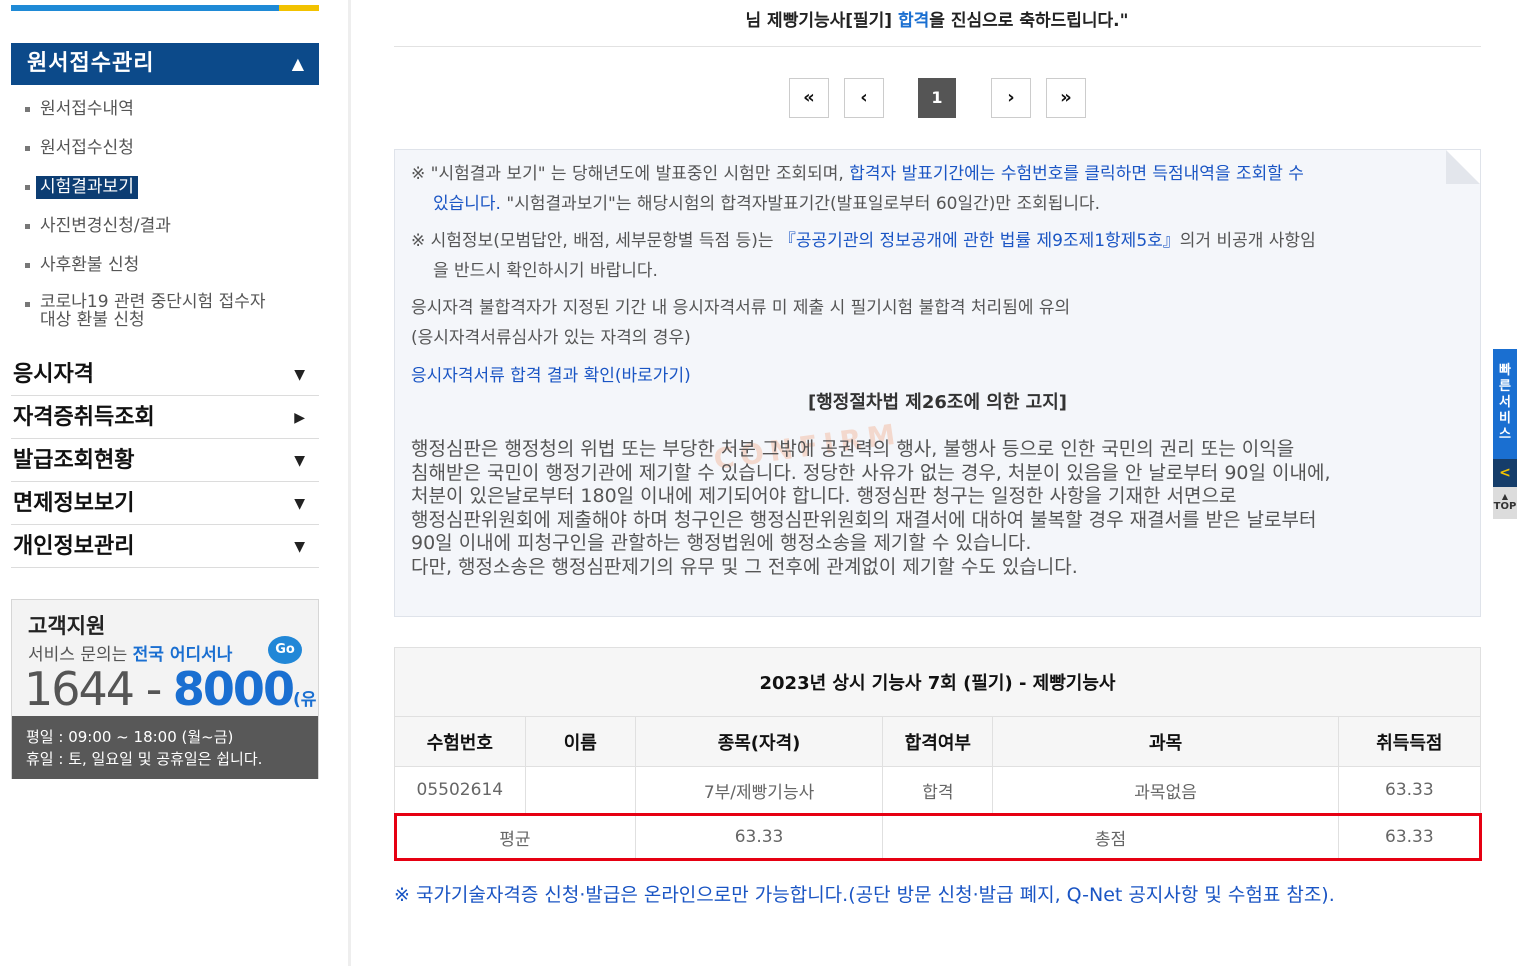  I want to click on category-label: 자격증취득조회, so click(84, 417).